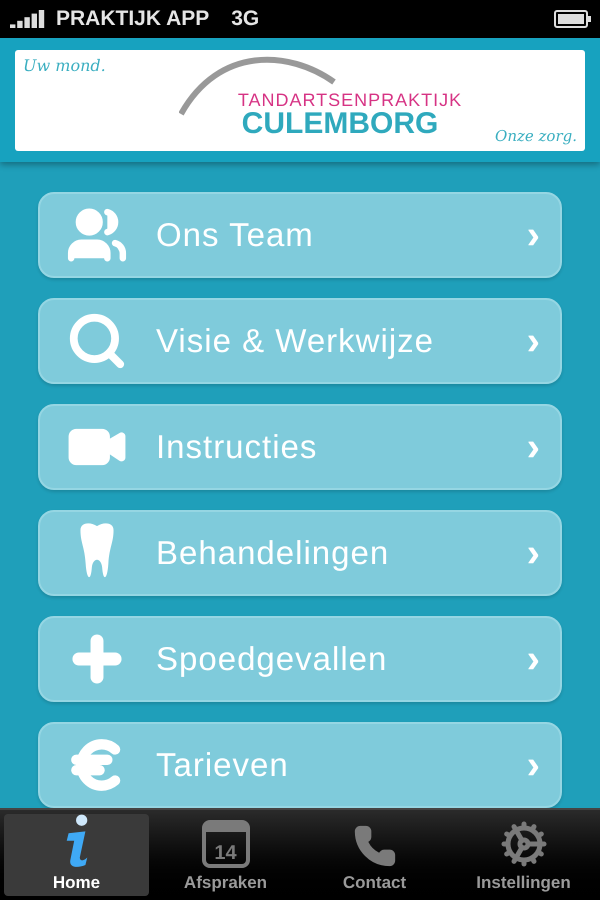  Describe the element at coordinates (296, 341) in the screenshot. I see `menu-label: Visie & Werkwijze` at that location.